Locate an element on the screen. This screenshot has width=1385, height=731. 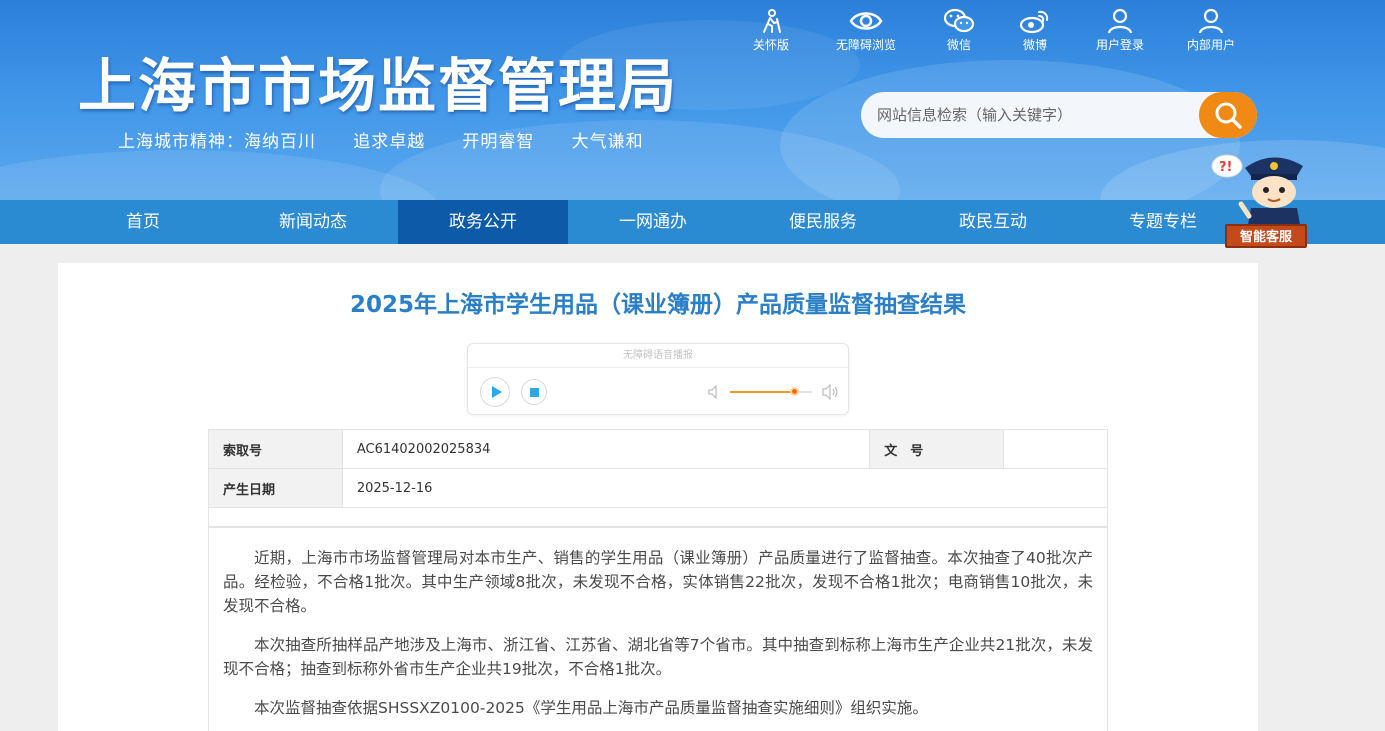
volume-slider is located at coordinates (771, 391).